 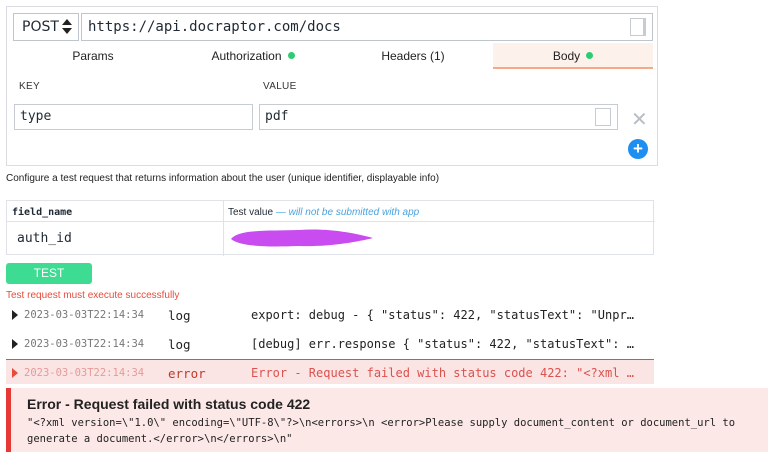 What do you see at coordinates (246, 56) in the screenshot?
I see `tab-label: Authorization` at bounding box center [246, 56].